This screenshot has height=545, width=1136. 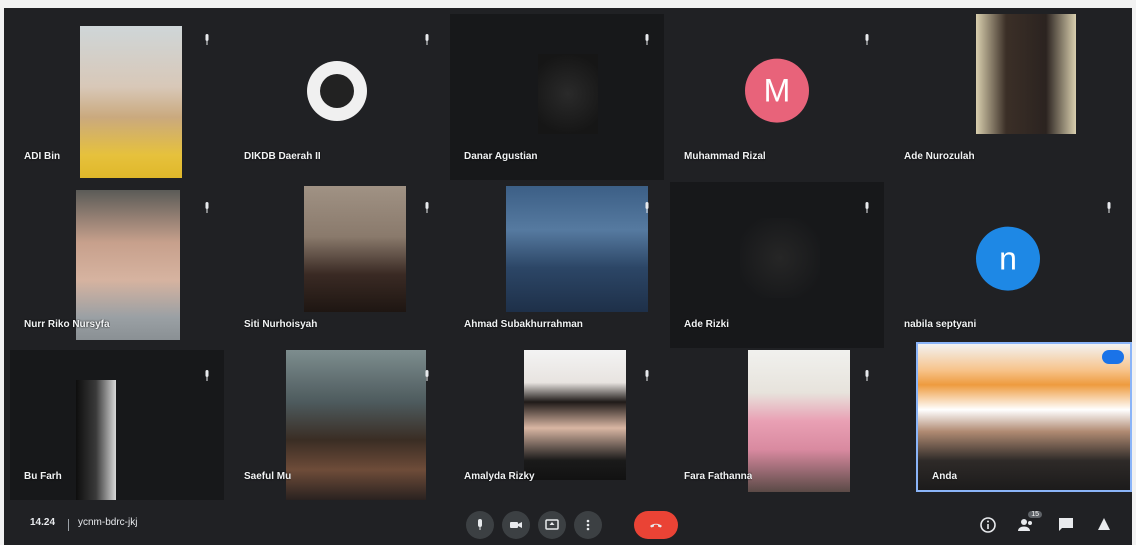 I want to click on participant-name: Fara Fathanna, so click(x=718, y=476).